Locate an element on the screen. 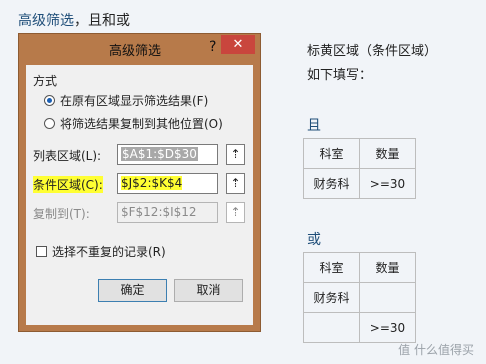 The height and width of the screenshot is (364, 486). table-row: >=30 is located at coordinates (359, 327).